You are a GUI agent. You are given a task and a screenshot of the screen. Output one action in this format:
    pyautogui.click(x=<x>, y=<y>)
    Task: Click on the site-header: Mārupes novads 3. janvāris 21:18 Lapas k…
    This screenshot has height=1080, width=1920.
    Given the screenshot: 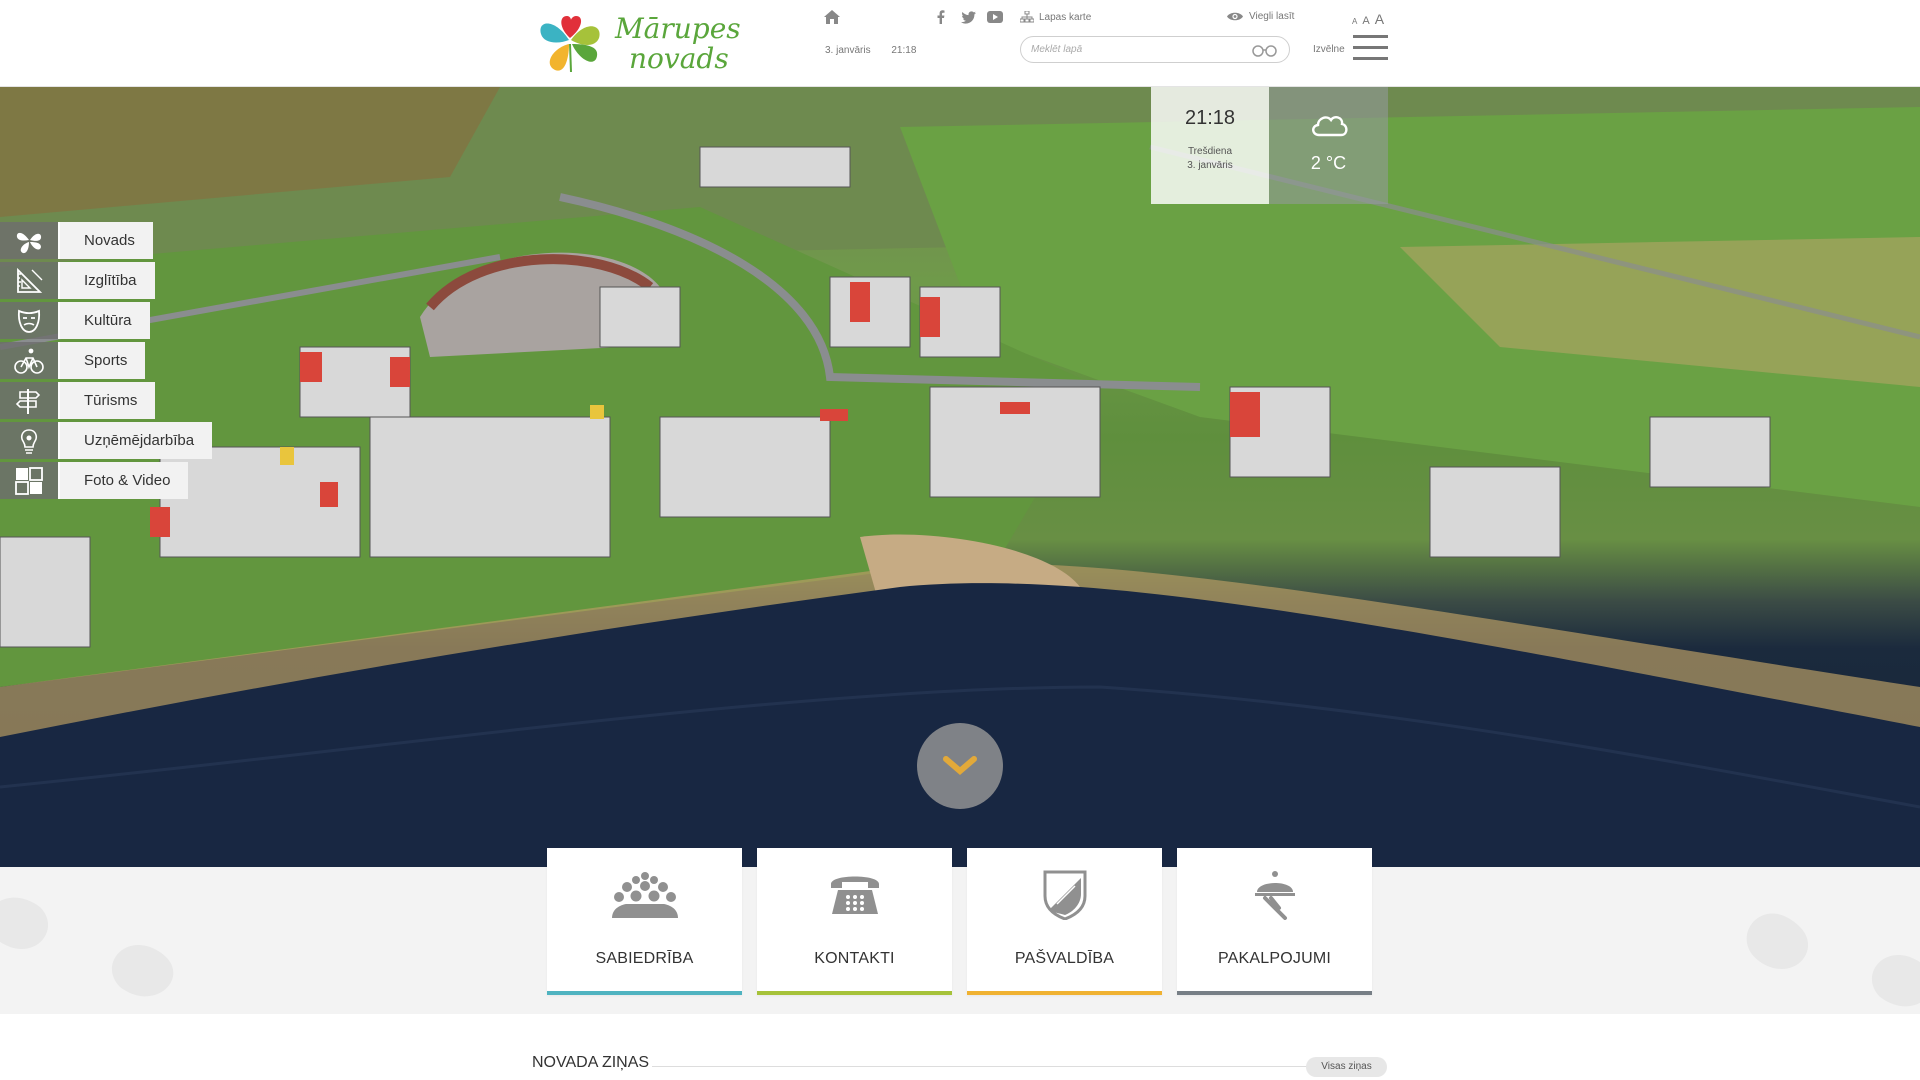 What is the action you would take?
    pyautogui.click(x=960, y=43)
    